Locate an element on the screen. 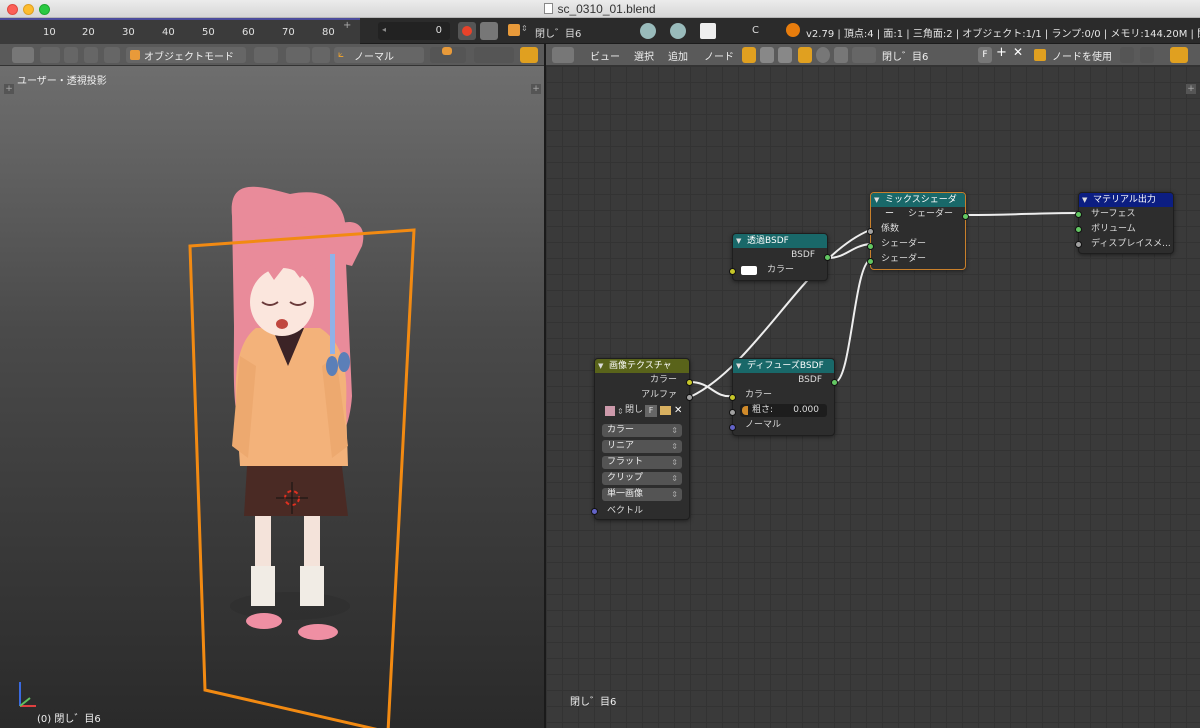  pivot-point-button is located at coordinates (298, 55).